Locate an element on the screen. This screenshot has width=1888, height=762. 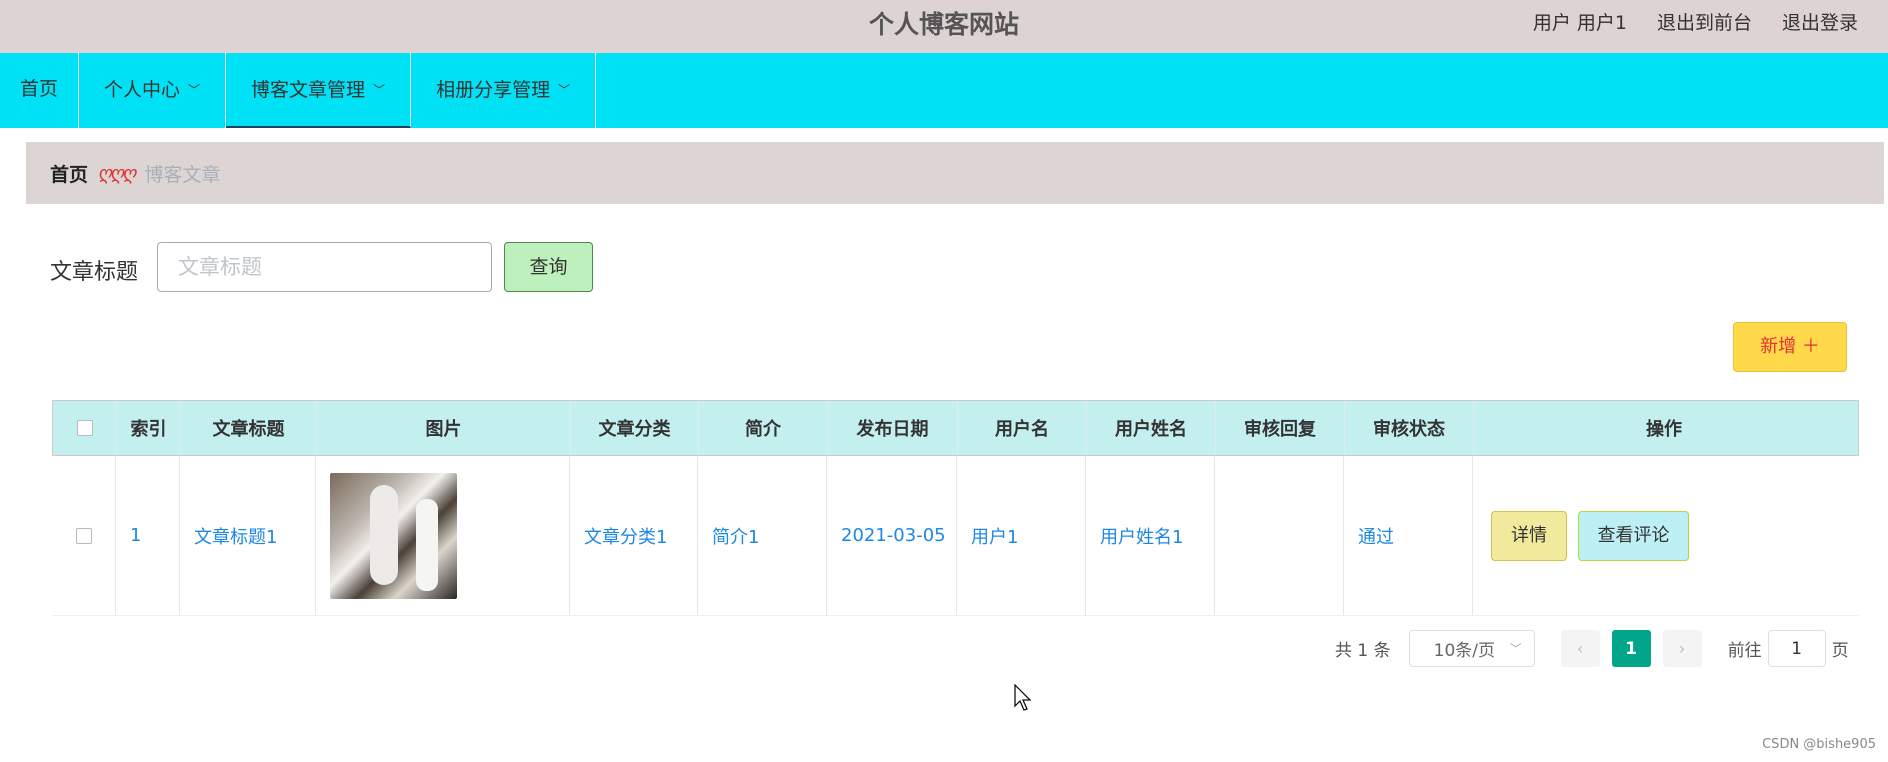
next-page-button: › is located at coordinates (1682, 648).